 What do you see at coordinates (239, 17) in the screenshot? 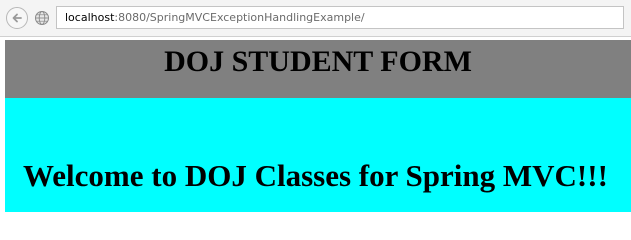
I see `url-path: :8080/SpringMVCExceptionHandlingExample/` at bounding box center [239, 17].